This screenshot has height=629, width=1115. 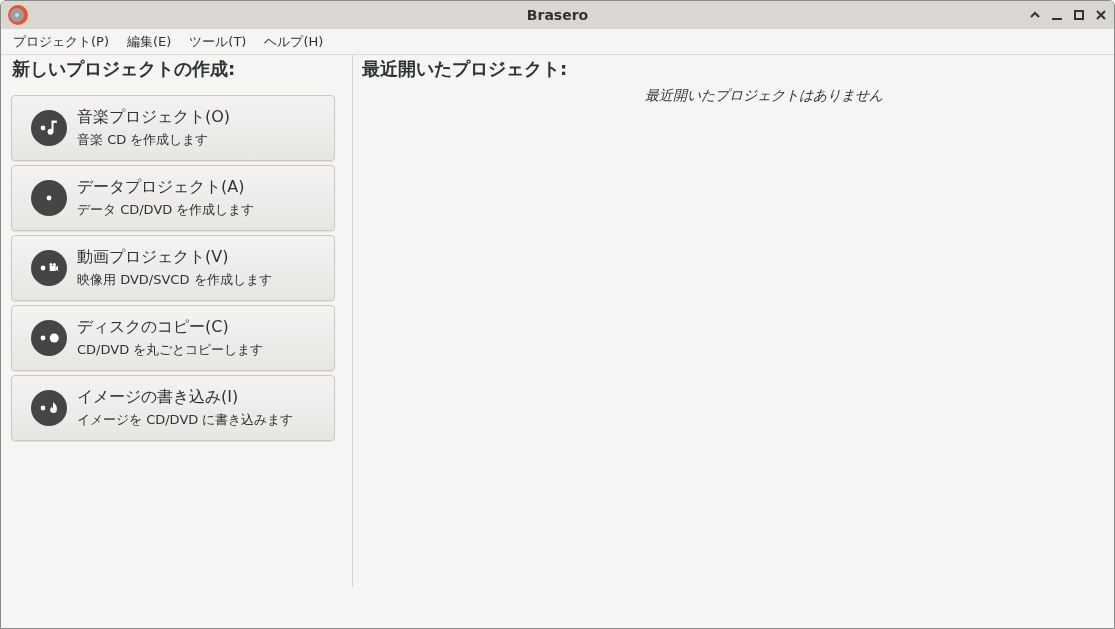 I want to click on section-heading: 最近開いたプロジェクト:, so click(x=465, y=69).